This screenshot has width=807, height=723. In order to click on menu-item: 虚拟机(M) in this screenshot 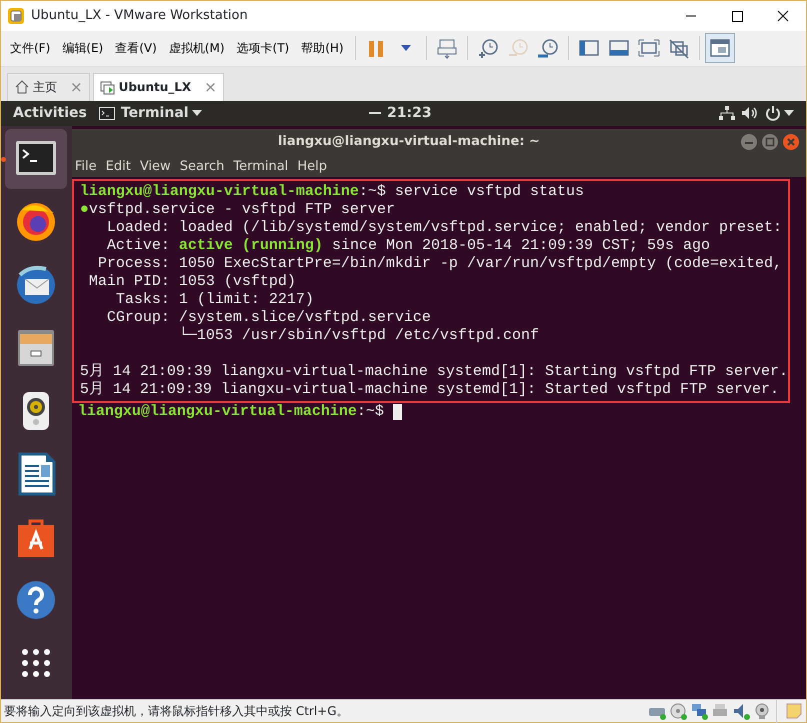, I will do `click(196, 48)`.